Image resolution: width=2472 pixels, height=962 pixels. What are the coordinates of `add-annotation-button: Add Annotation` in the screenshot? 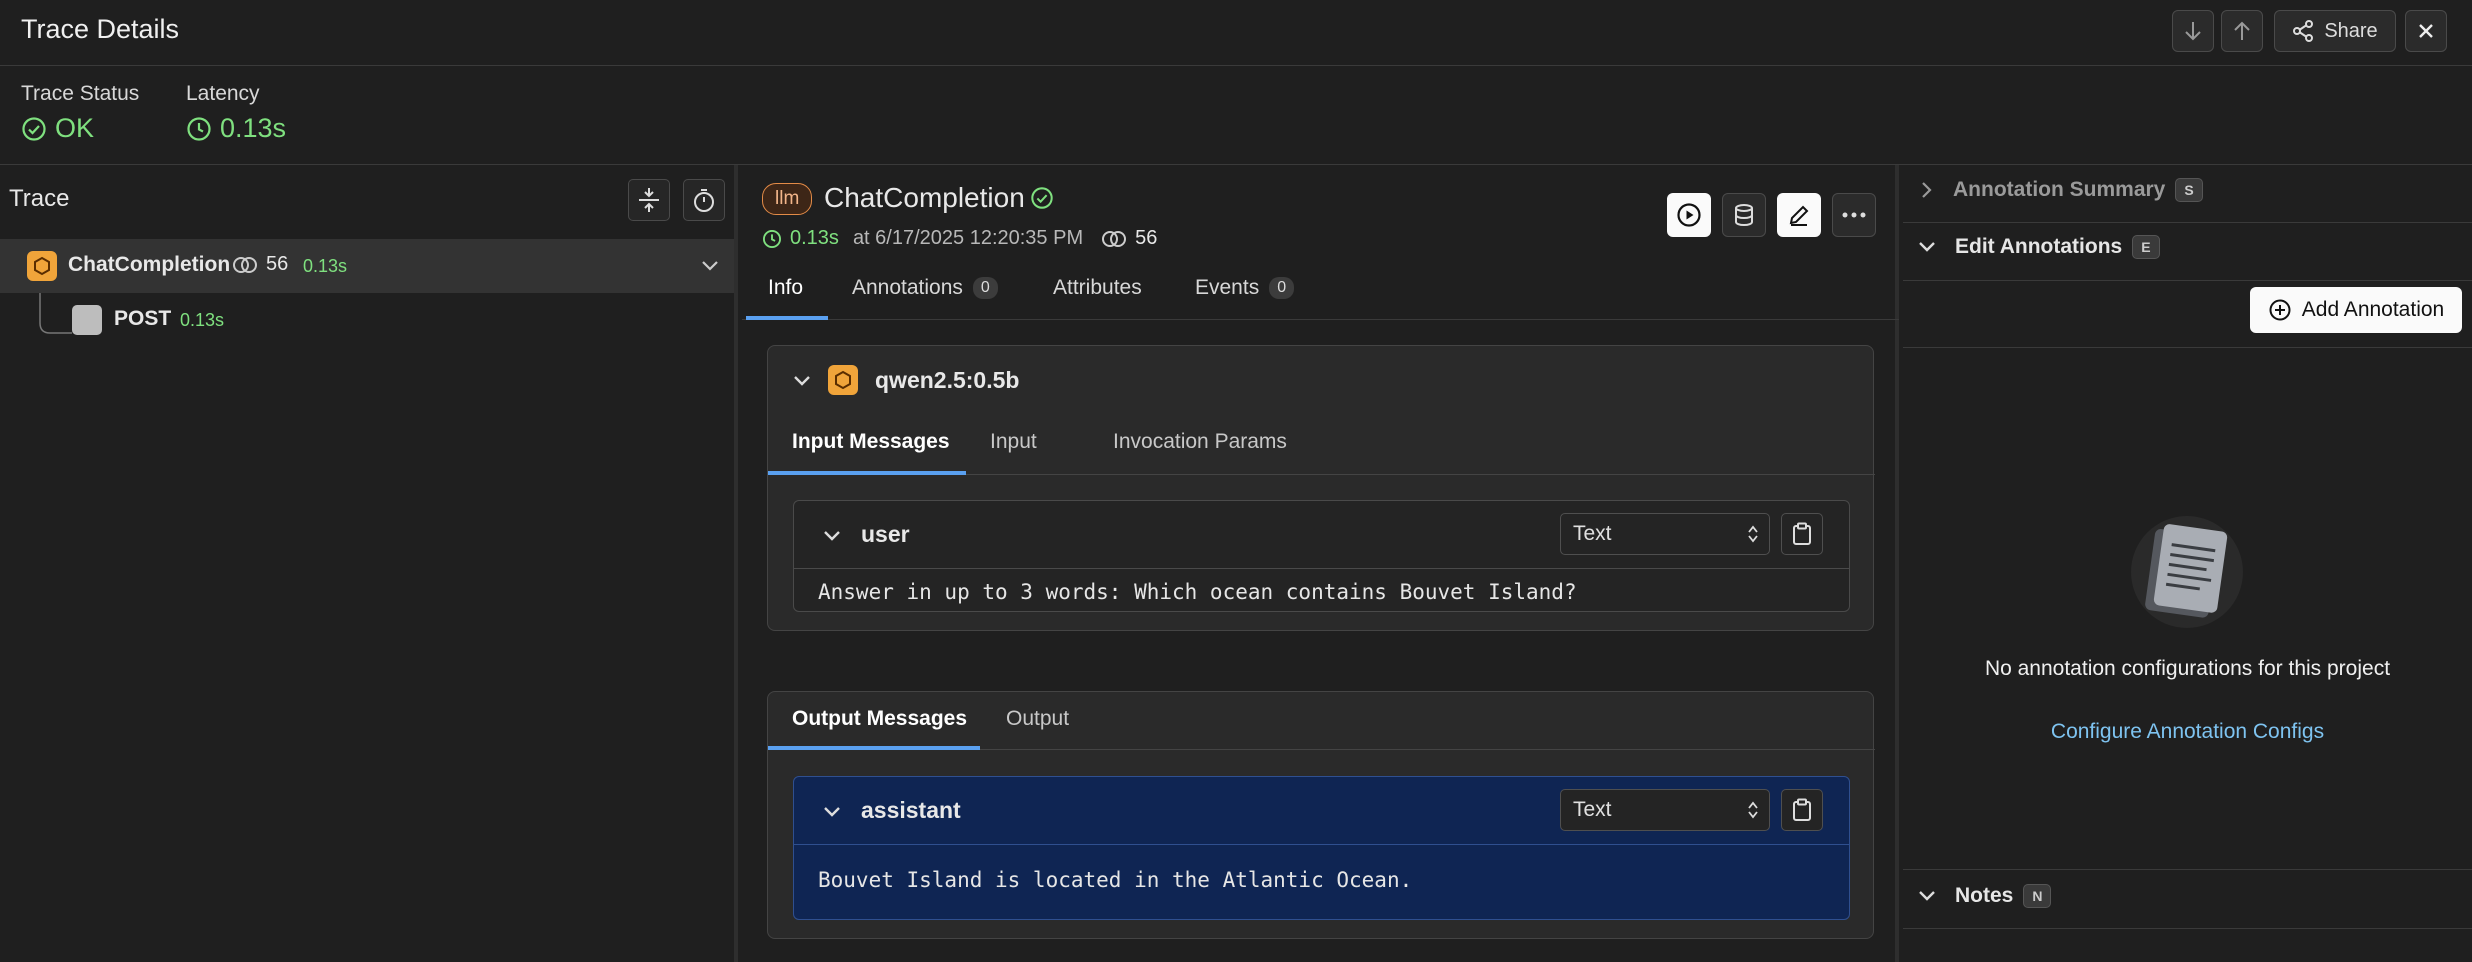 It's located at (2356, 310).